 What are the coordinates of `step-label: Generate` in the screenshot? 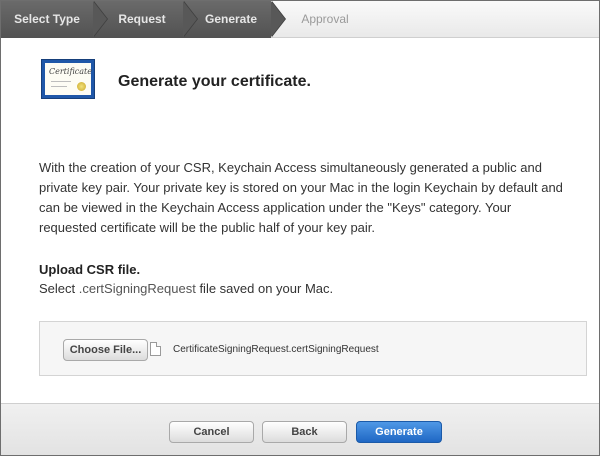 It's located at (231, 19).